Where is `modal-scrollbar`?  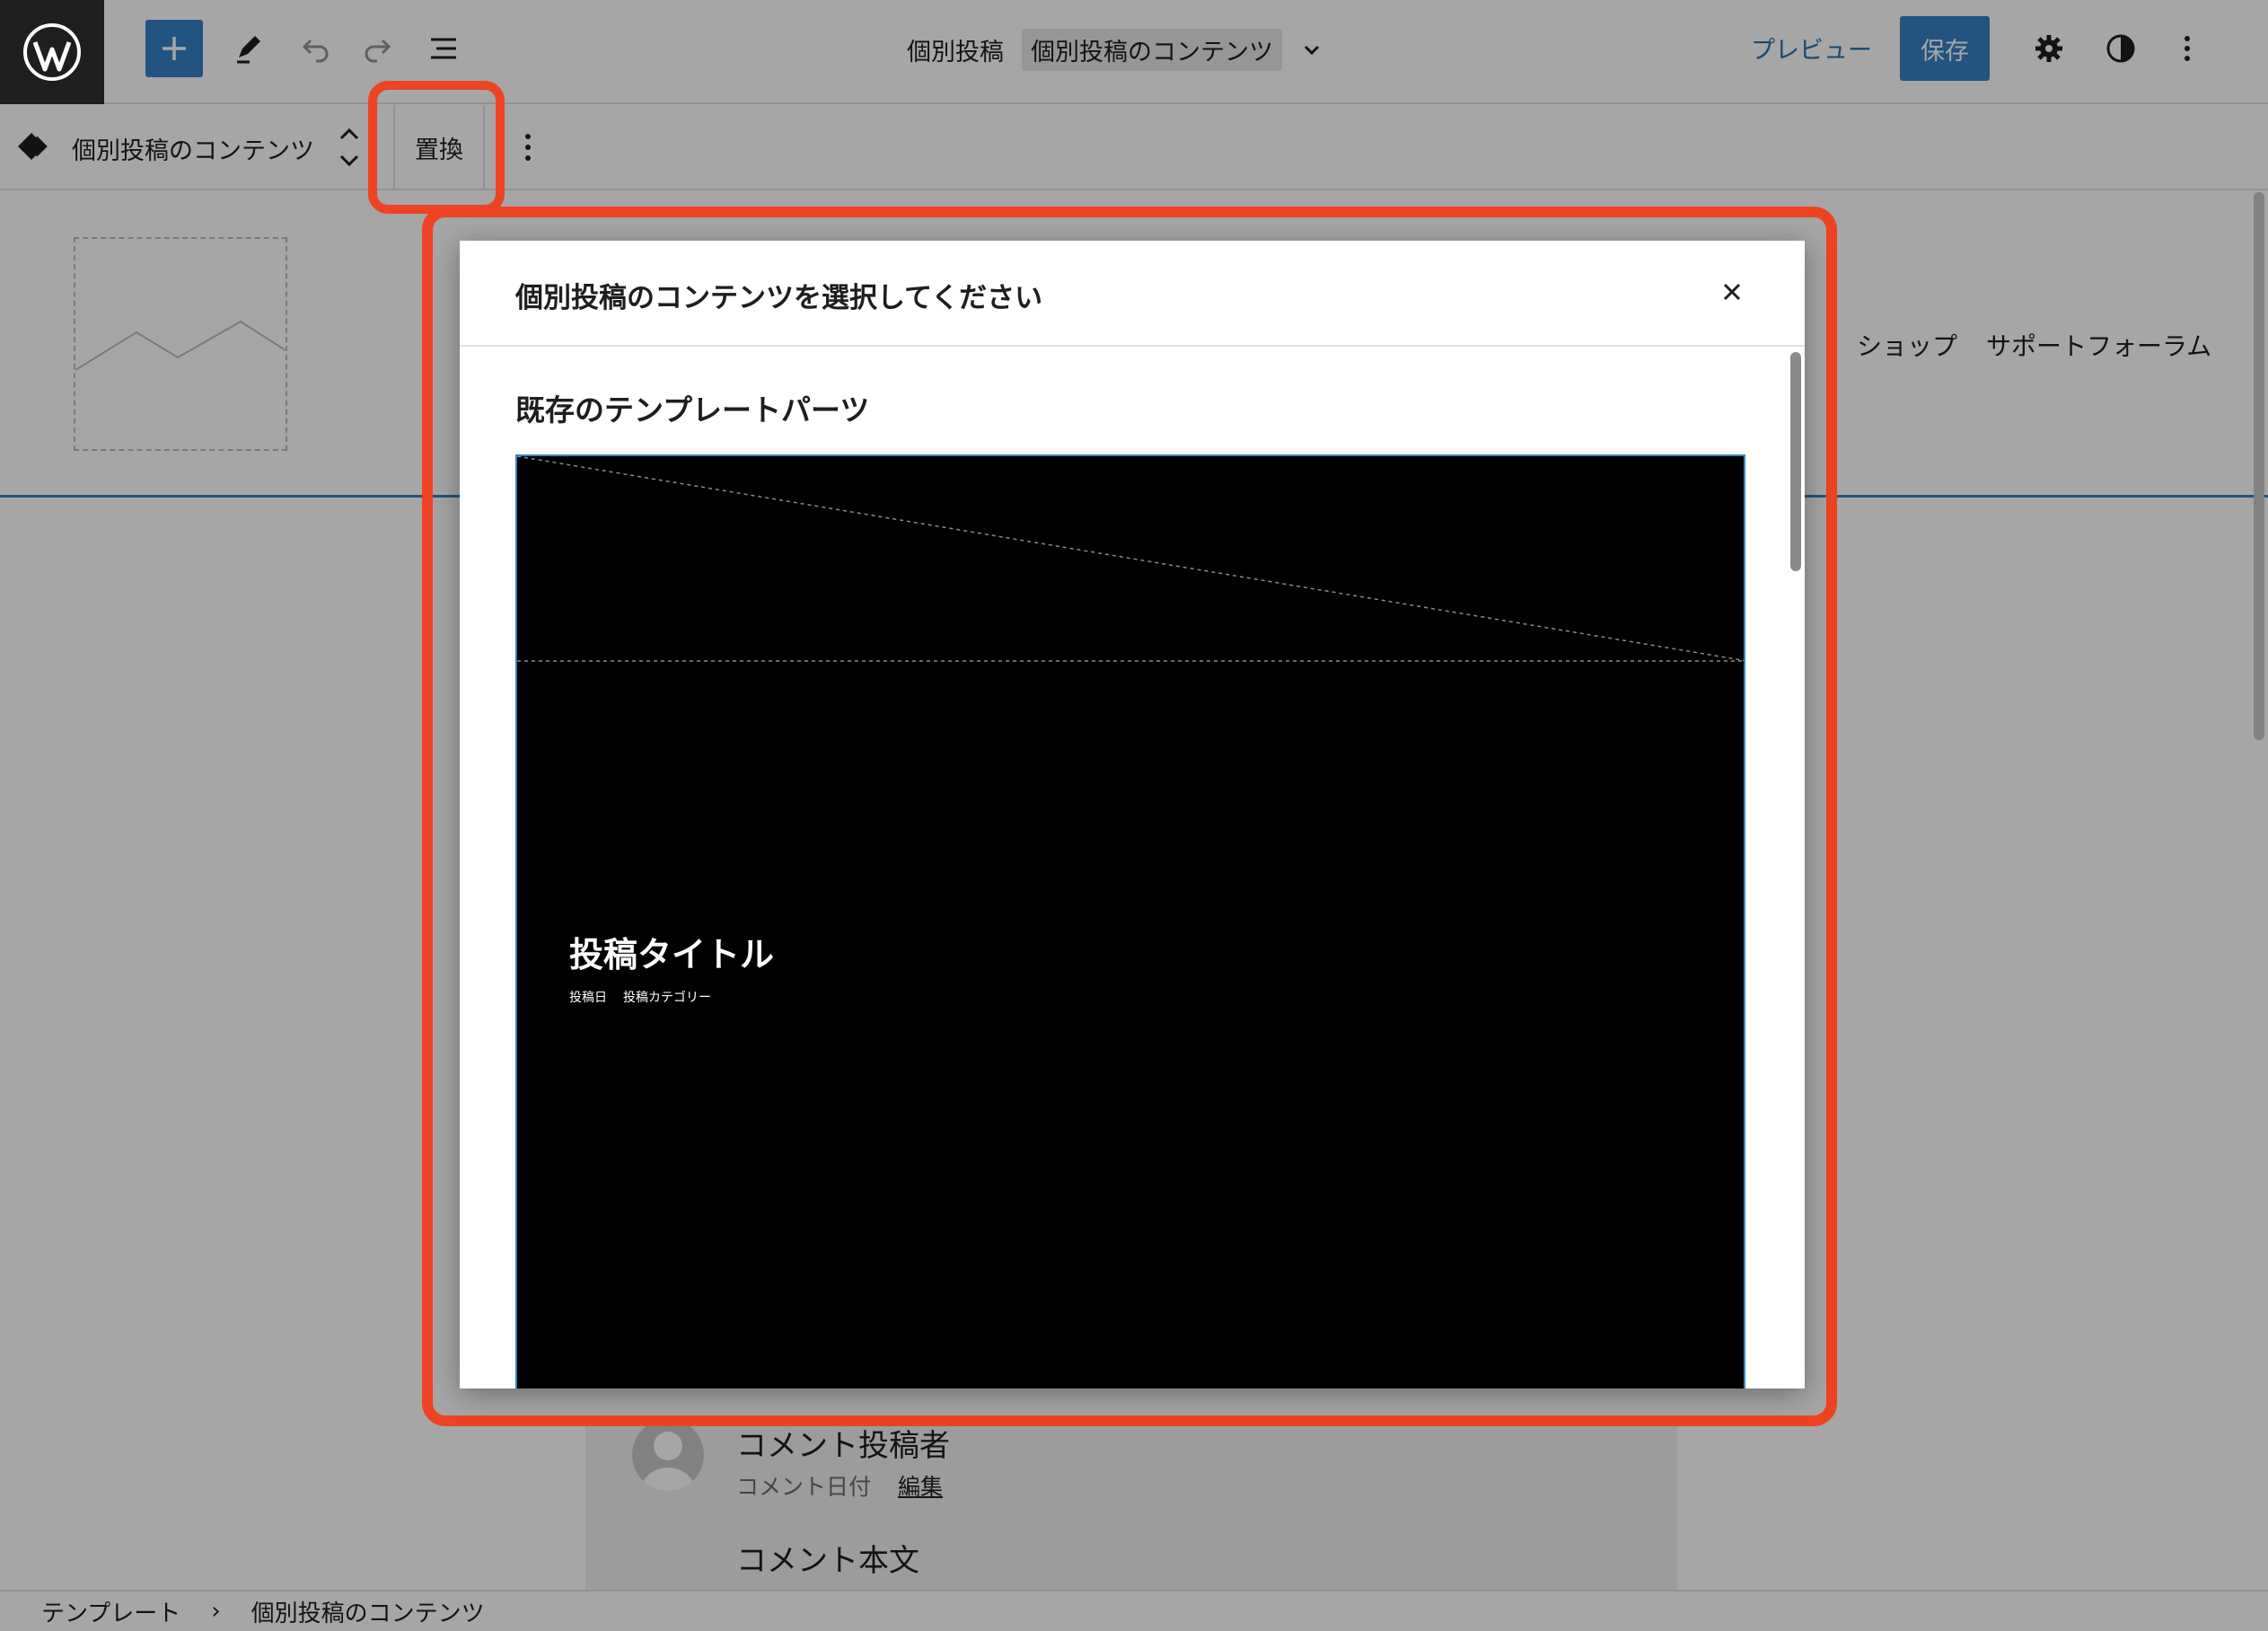 modal-scrollbar is located at coordinates (1795, 461).